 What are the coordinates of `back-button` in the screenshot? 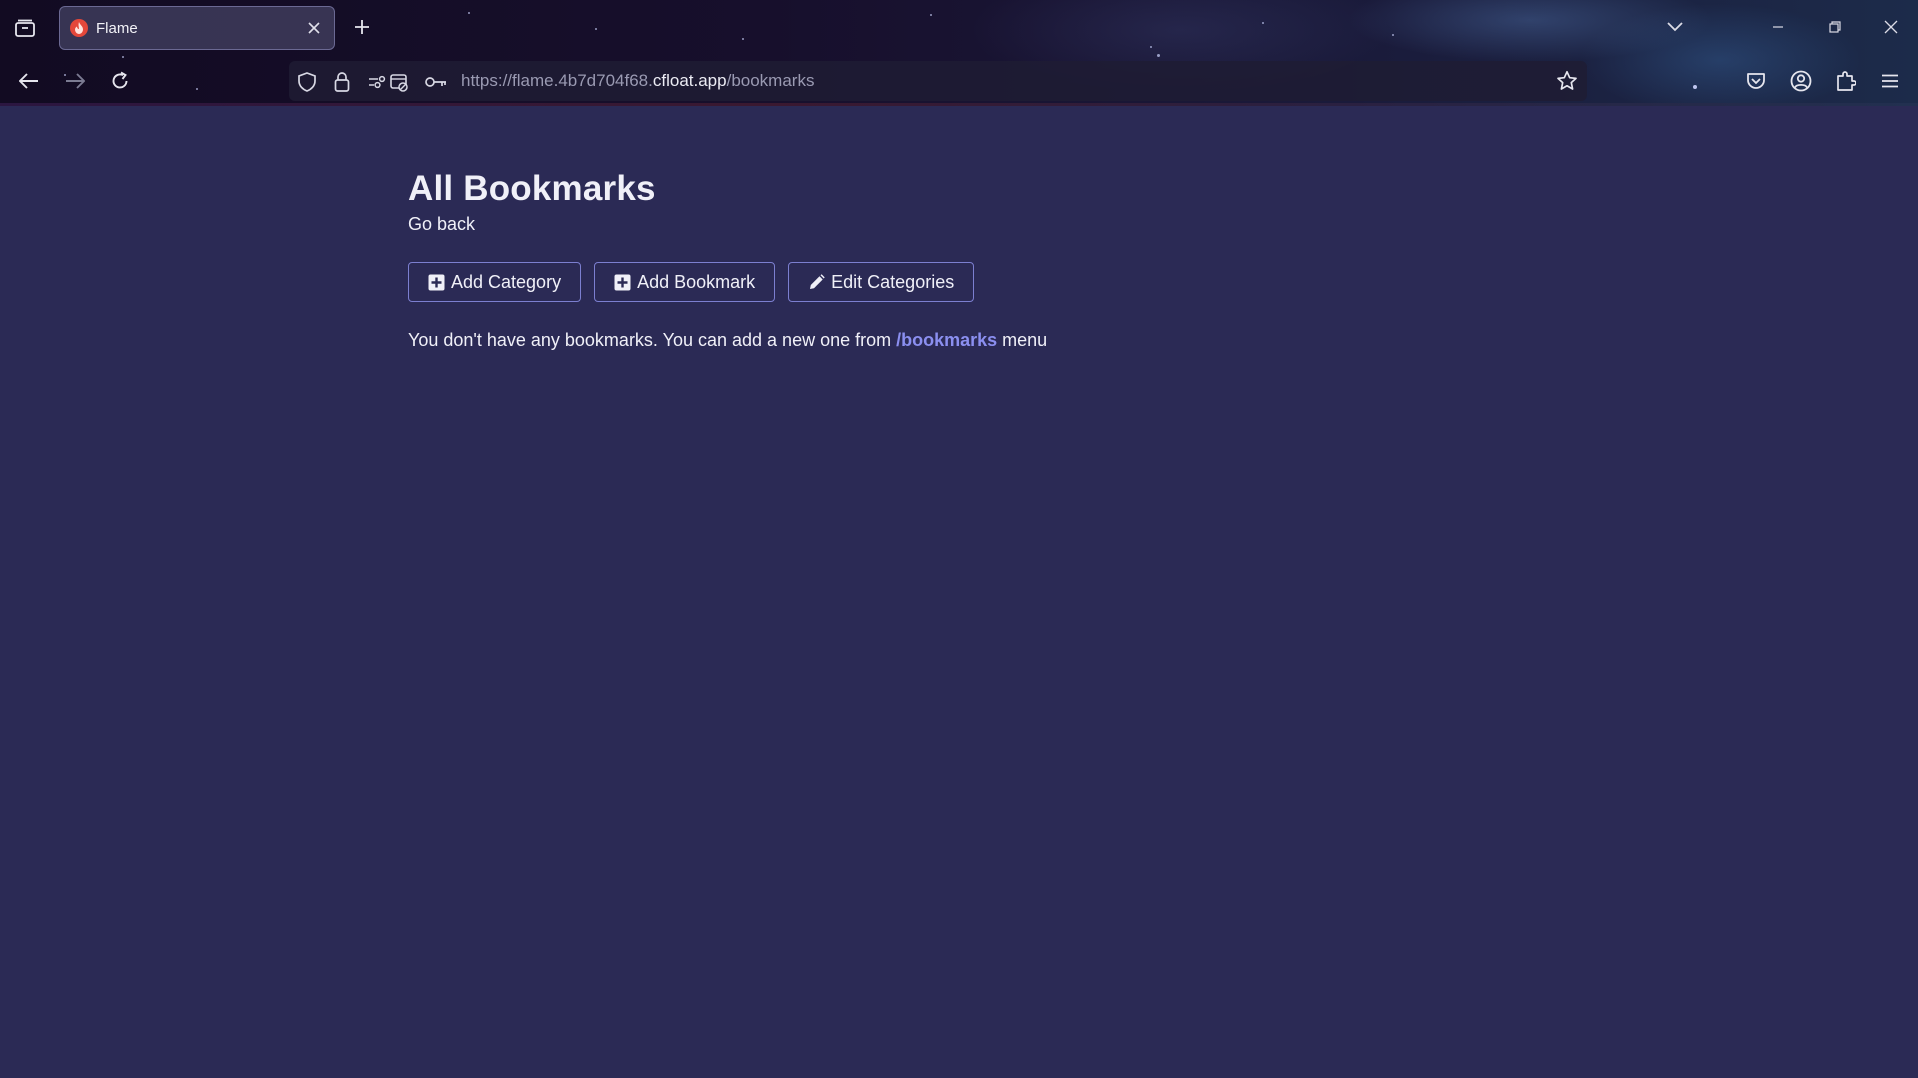 It's located at (29, 81).